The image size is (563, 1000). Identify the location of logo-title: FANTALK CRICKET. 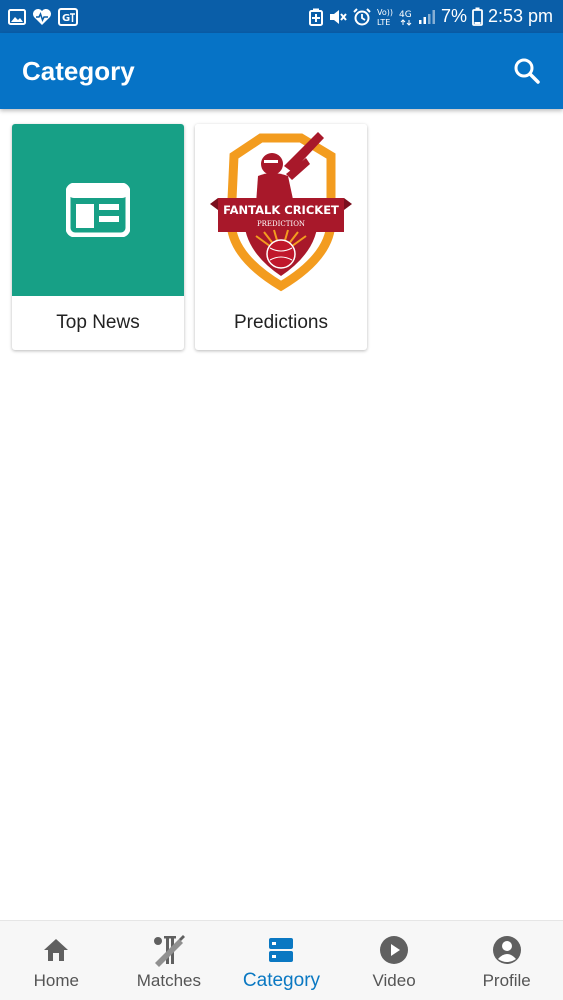
(281, 210).